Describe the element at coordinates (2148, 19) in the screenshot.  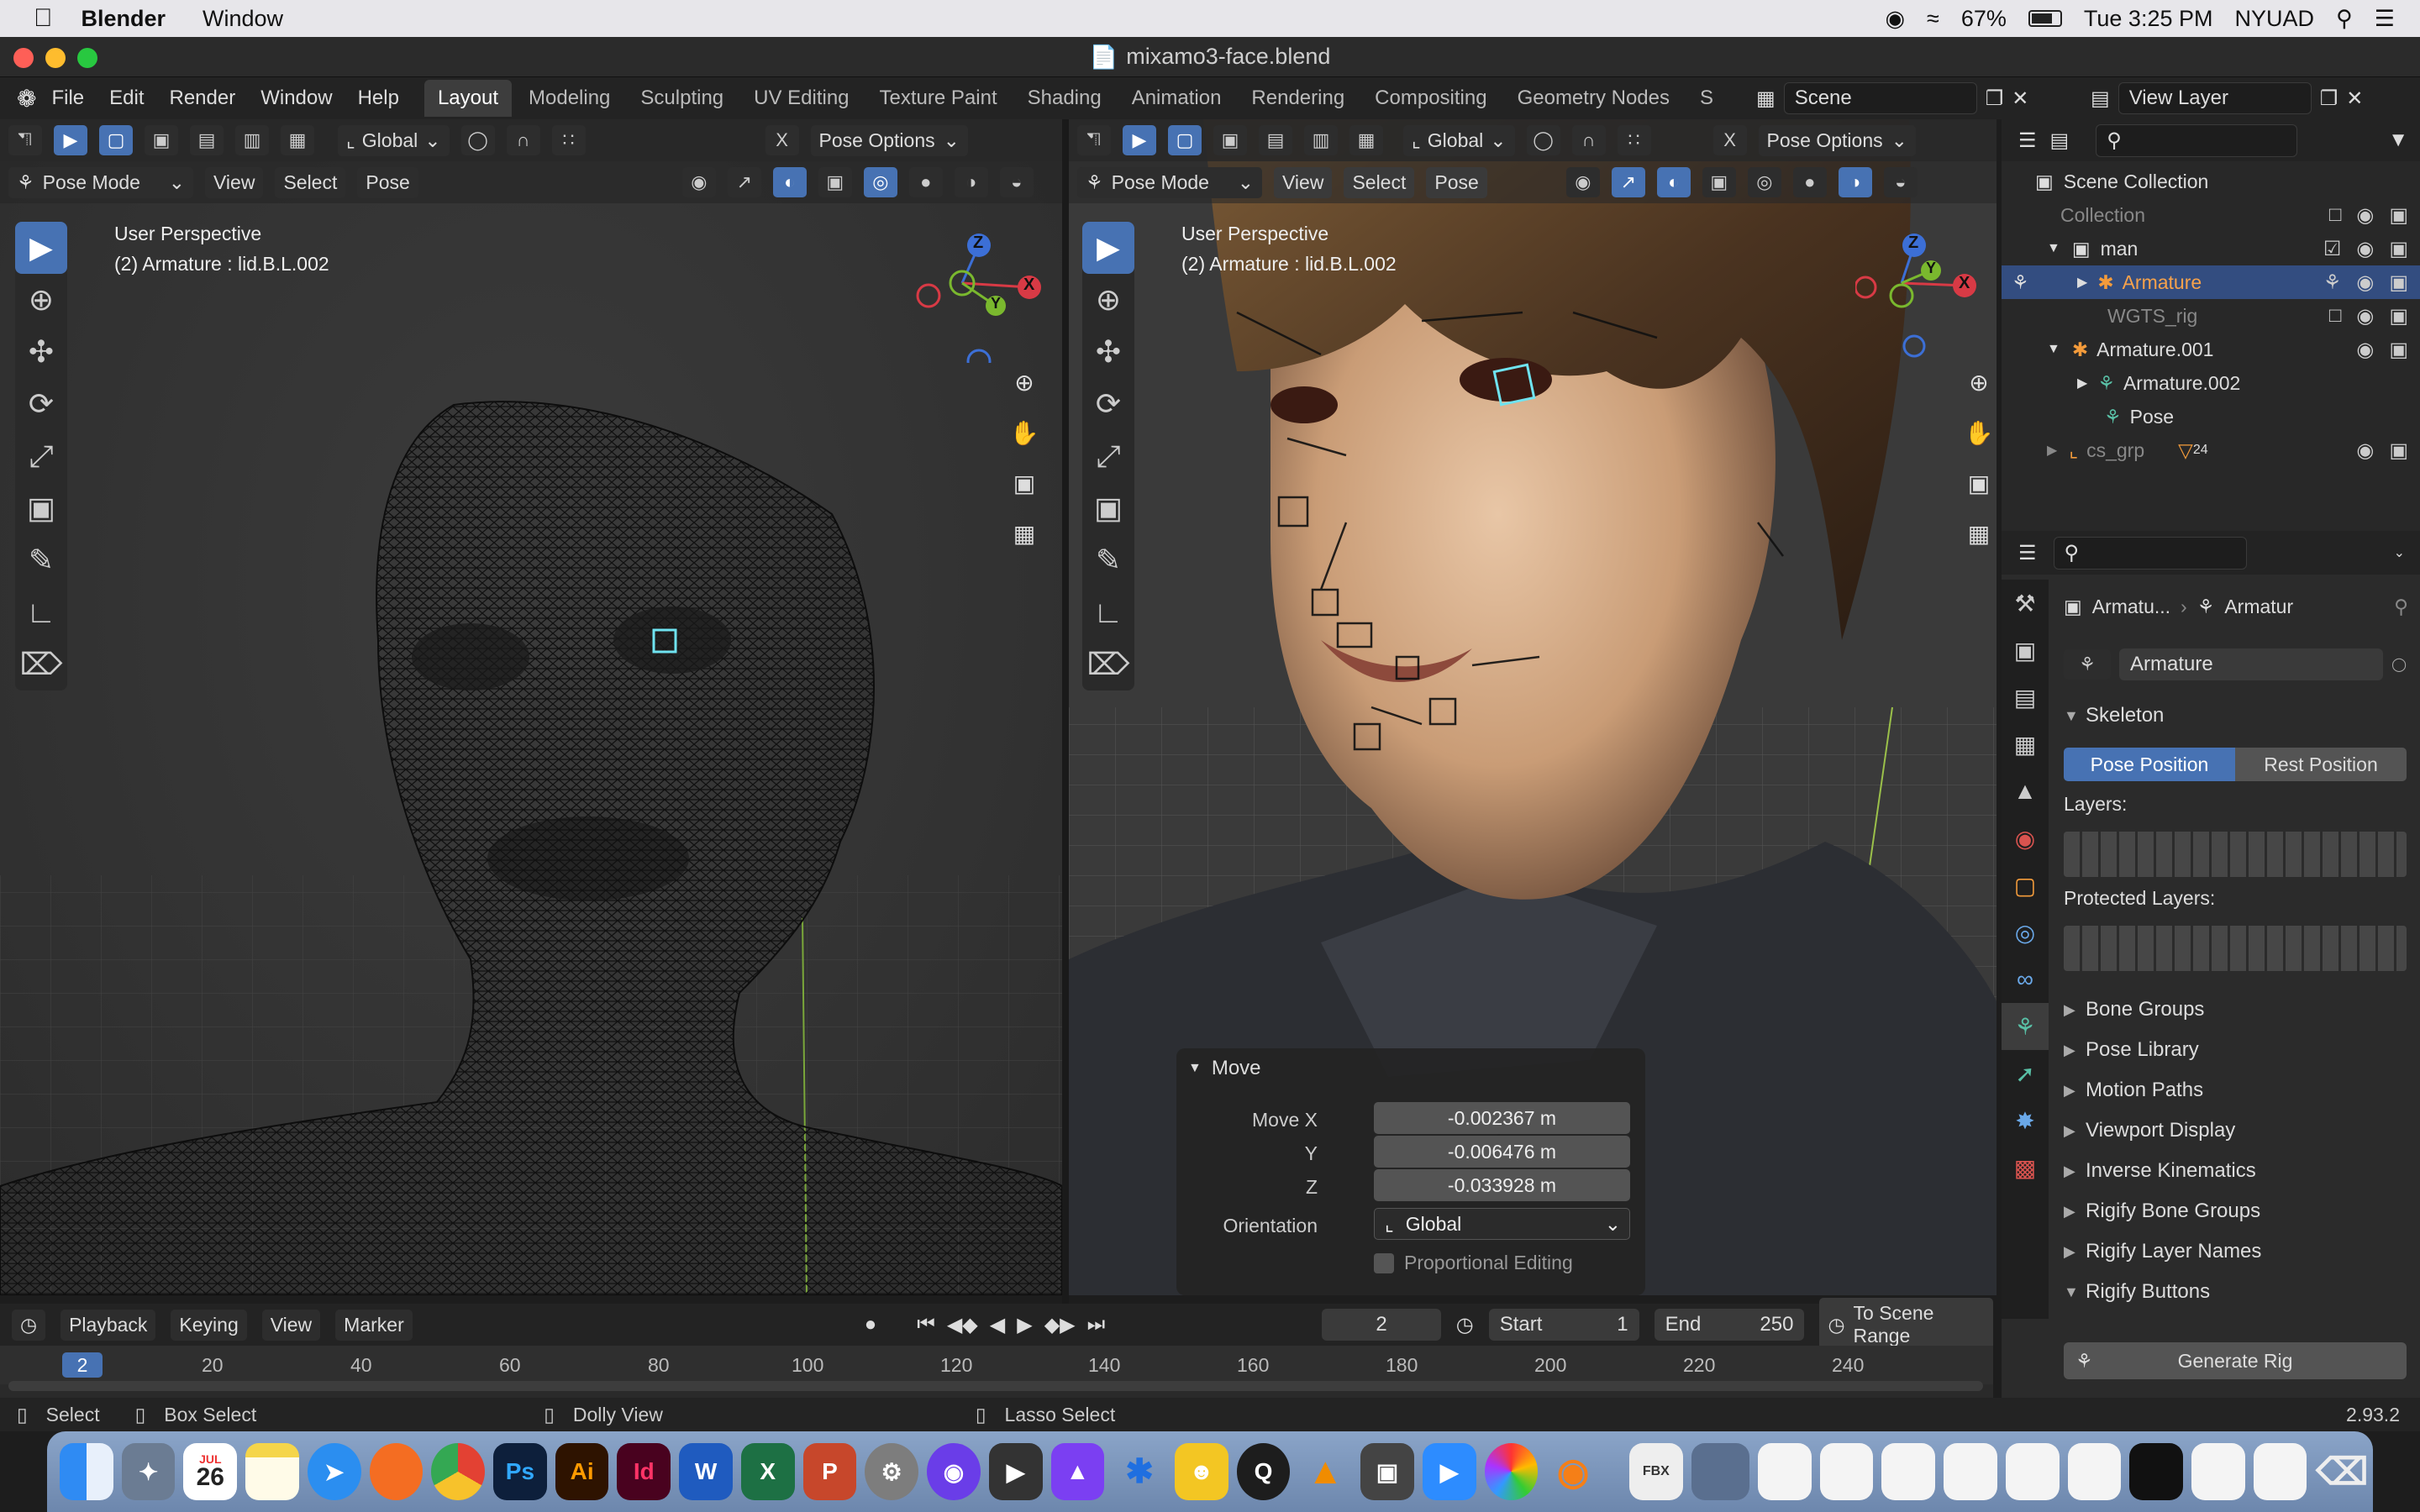
I see `clock: Tue 3:25 PM` at that location.